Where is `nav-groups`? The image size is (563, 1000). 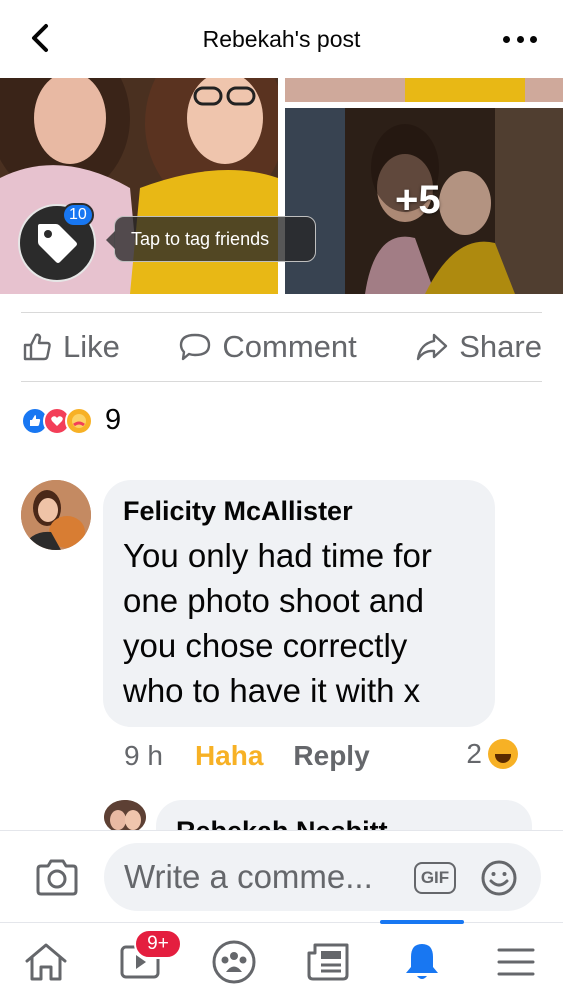 nav-groups is located at coordinates (234, 961).